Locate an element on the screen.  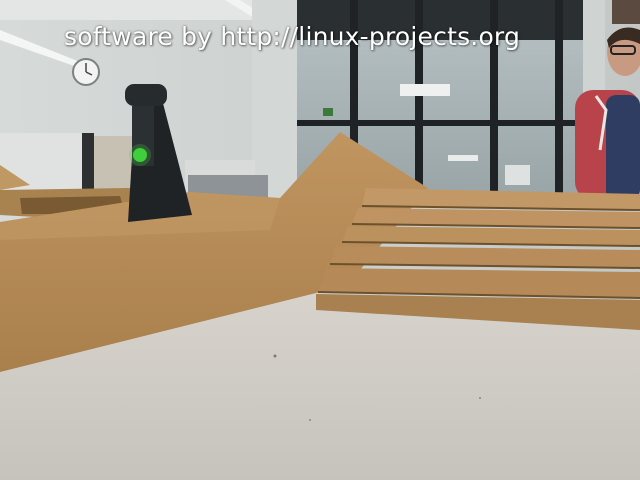
distant-window is located at coordinates (517, 175).